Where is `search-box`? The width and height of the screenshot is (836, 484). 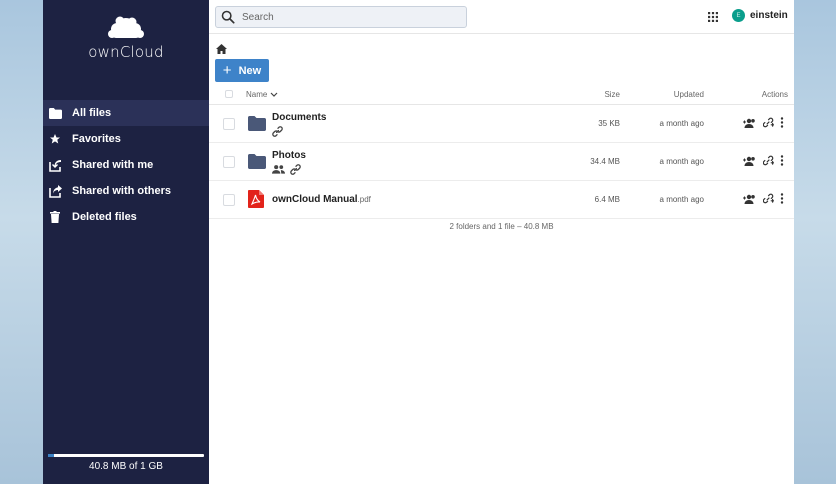
search-box is located at coordinates (341, 17).